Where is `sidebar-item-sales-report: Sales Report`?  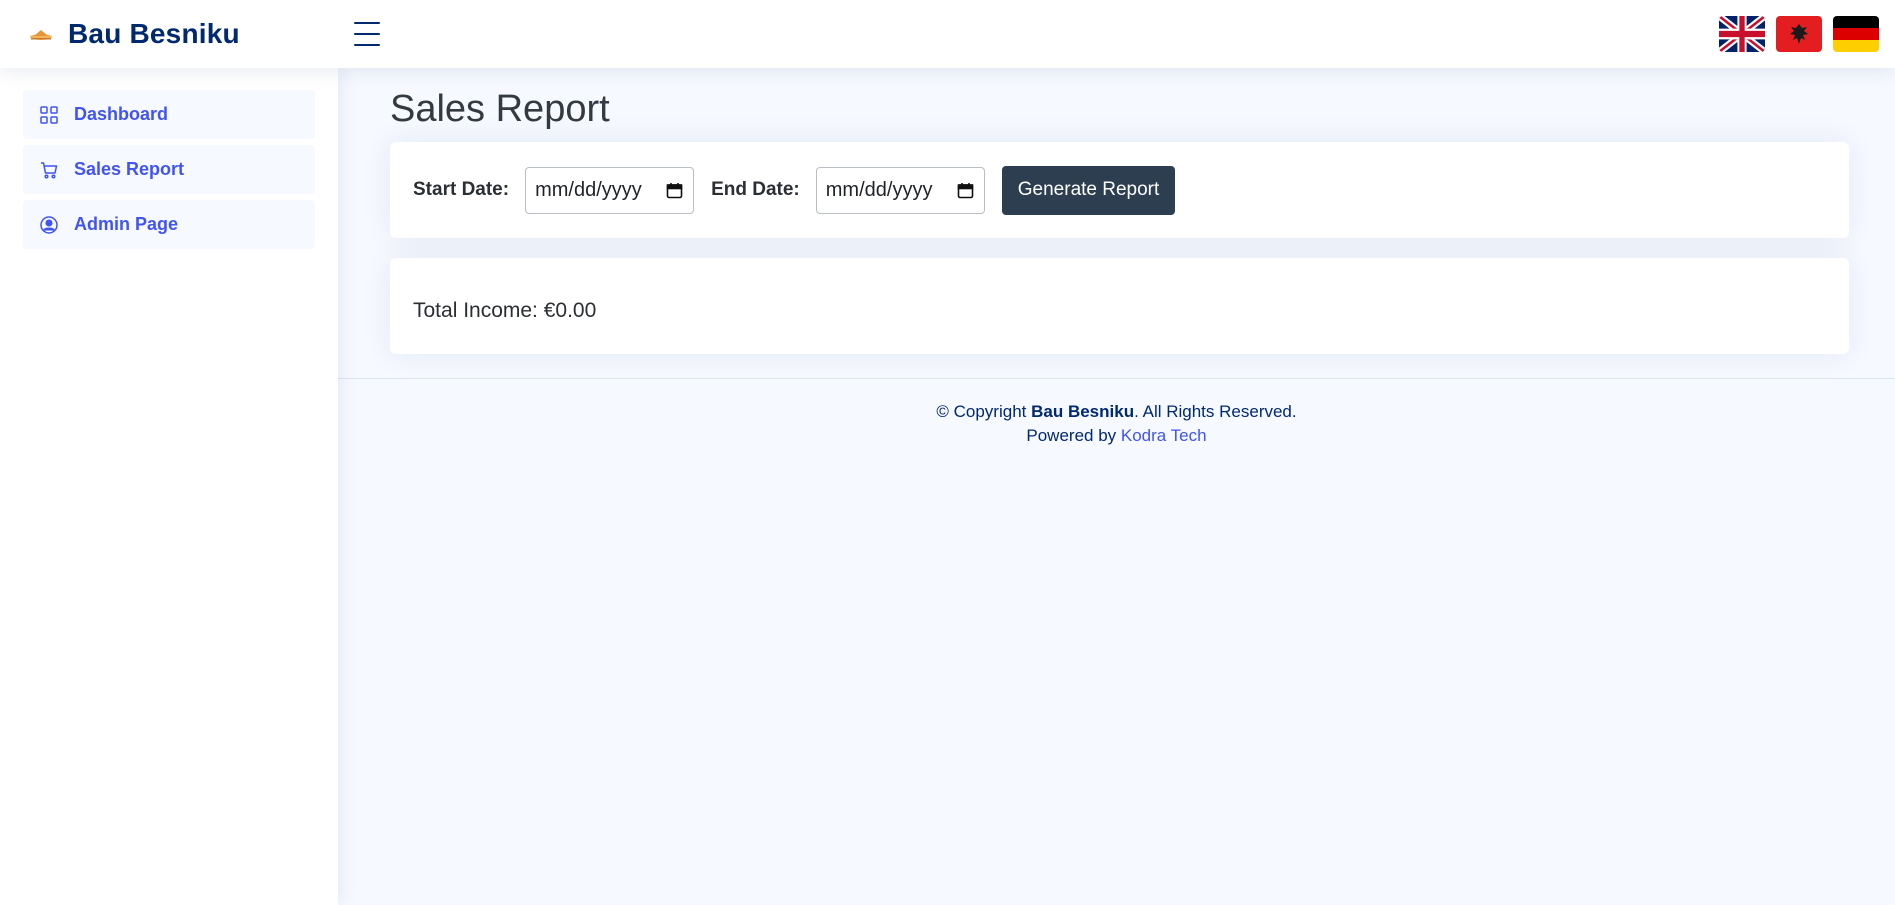 sidebar-item-sales-report: Sales Report is located at coordinates (169, 169).